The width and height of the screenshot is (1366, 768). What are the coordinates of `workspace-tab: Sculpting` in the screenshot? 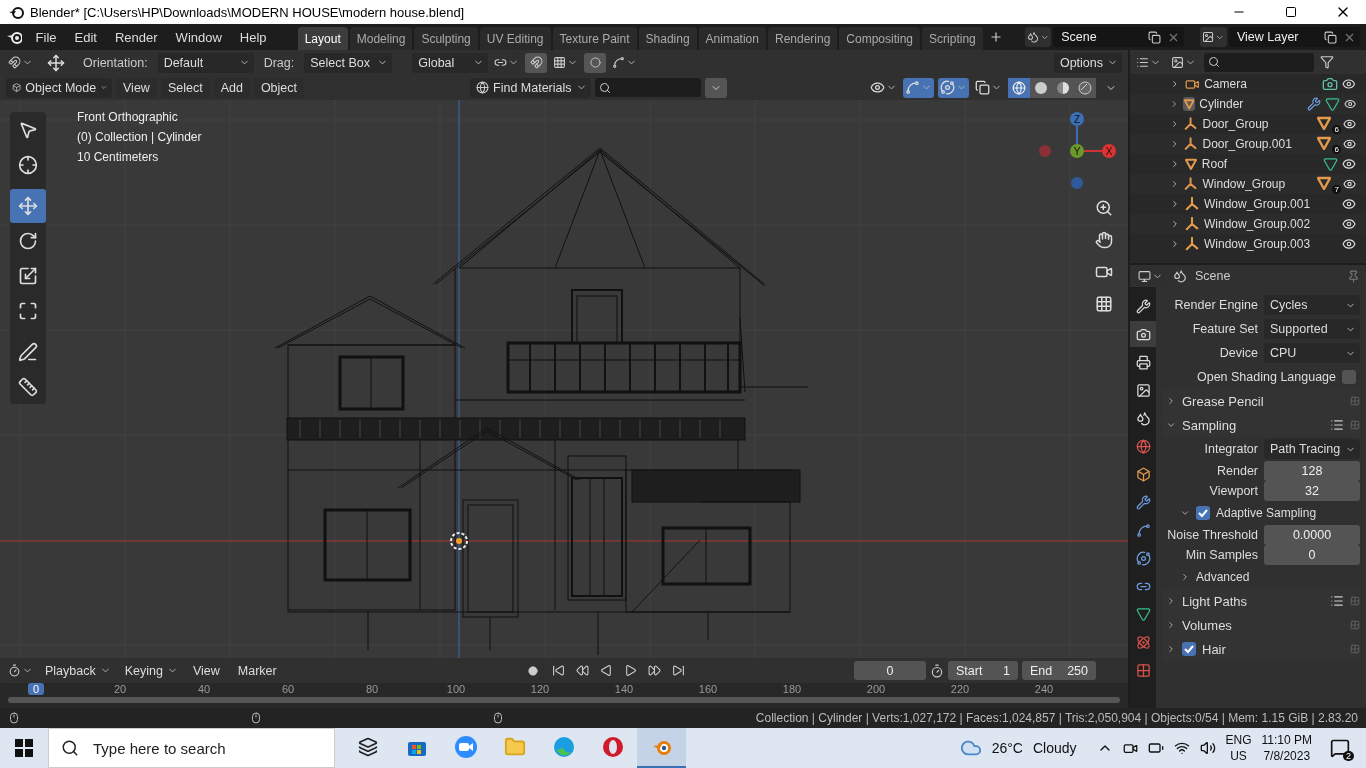 It's located at (446, 38).